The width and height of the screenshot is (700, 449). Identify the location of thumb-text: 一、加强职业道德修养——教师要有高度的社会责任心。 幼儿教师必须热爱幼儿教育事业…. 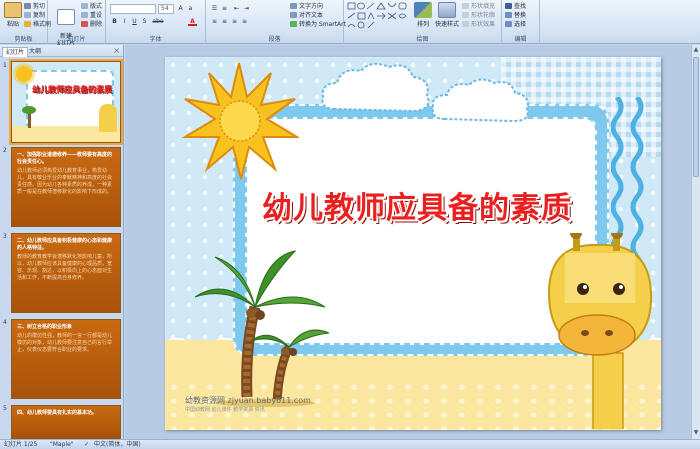
(66, 187).